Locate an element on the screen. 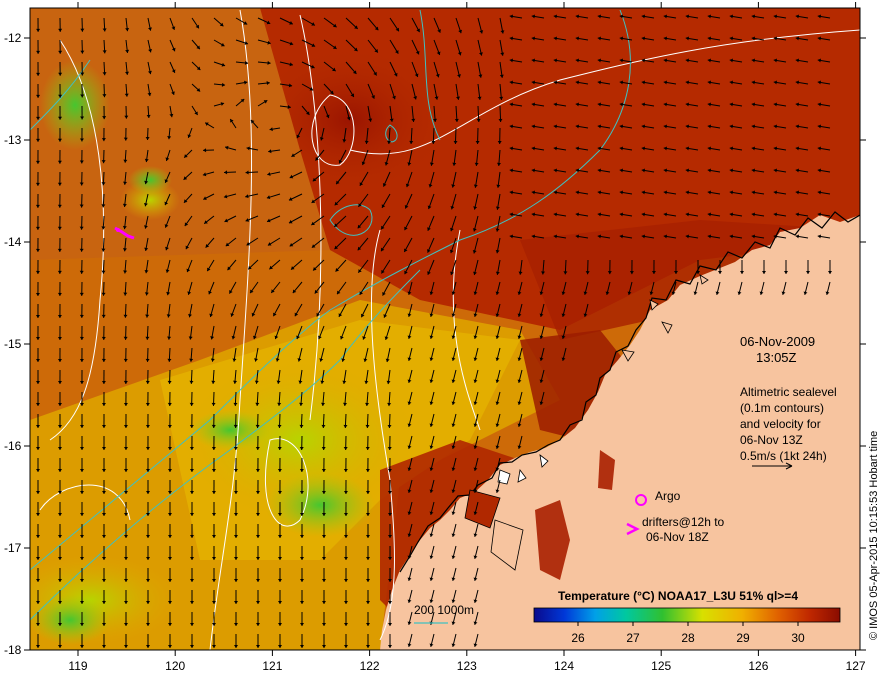 The width and height of the screenshot is (880, 680). colorbar-scale is located at coordinates (687, 615).